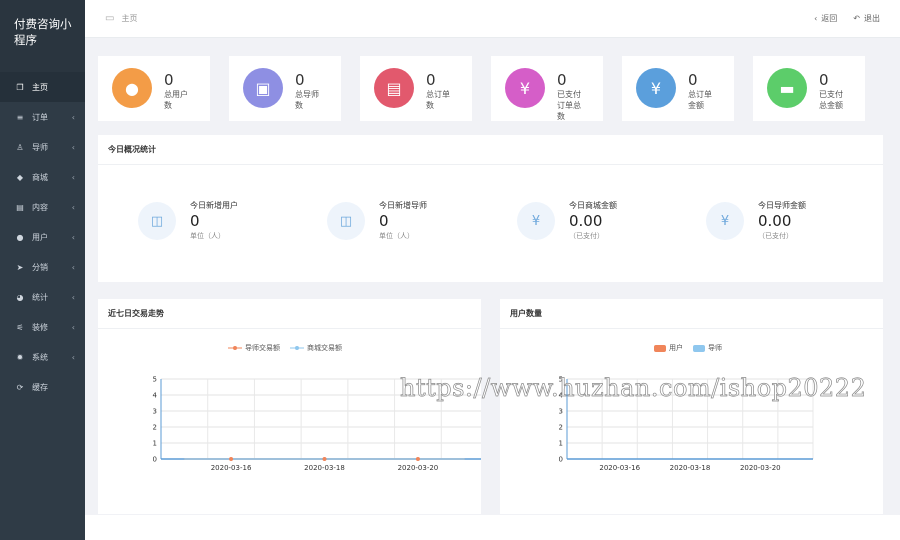  I want to click on sidebar-item-label: 统计, so click(40, 297).